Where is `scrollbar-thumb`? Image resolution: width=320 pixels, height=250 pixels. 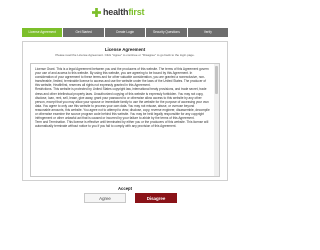 scrollbar-thumb is located at coordinates (216, 80).